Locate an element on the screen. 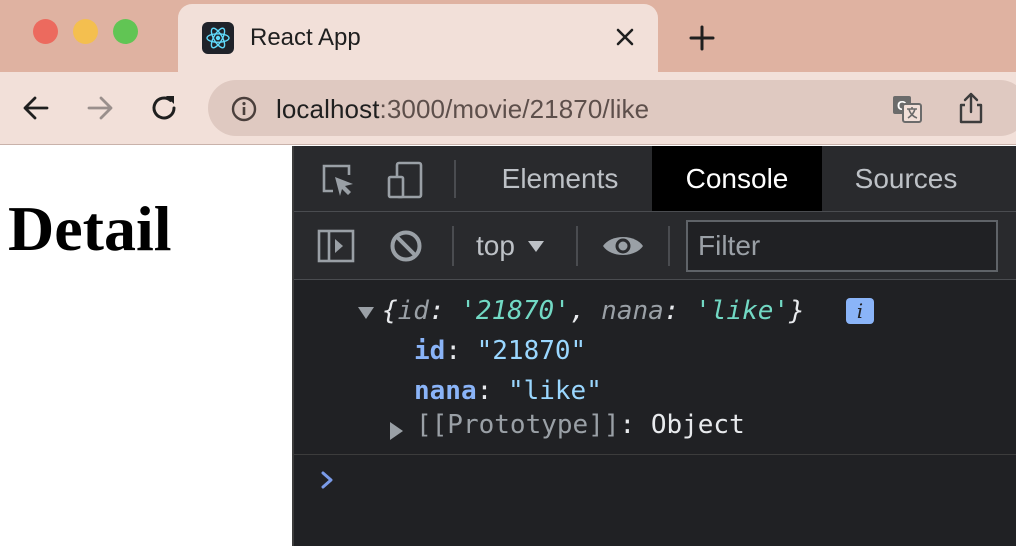  summary-key-id: id is located at coordinates (413, 311).